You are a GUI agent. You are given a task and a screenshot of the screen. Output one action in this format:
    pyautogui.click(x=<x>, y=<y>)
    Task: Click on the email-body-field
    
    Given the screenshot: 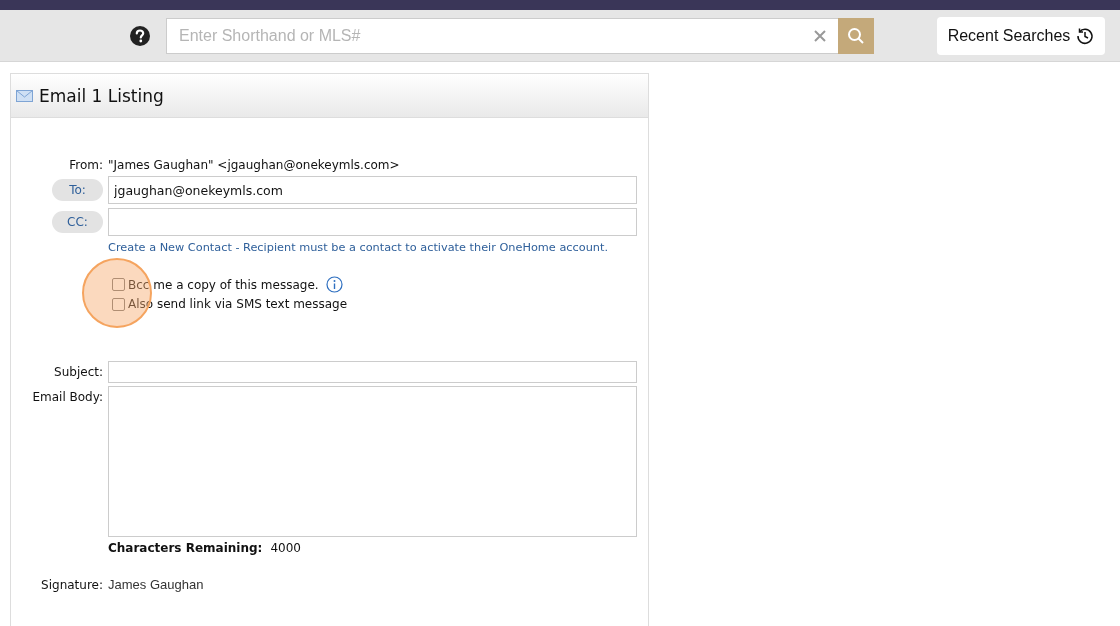 What is the action you would take?
    pyautogui.click(x=372, y=461)
    